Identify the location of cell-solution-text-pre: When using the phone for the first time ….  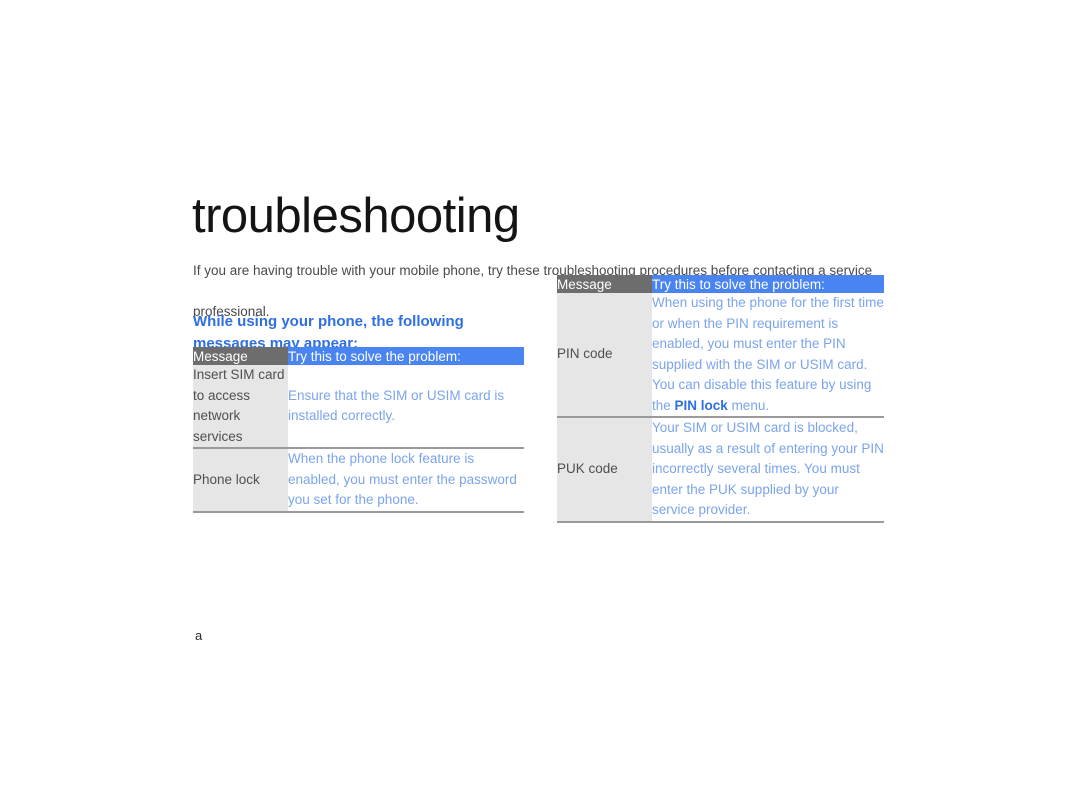
(768, 354).